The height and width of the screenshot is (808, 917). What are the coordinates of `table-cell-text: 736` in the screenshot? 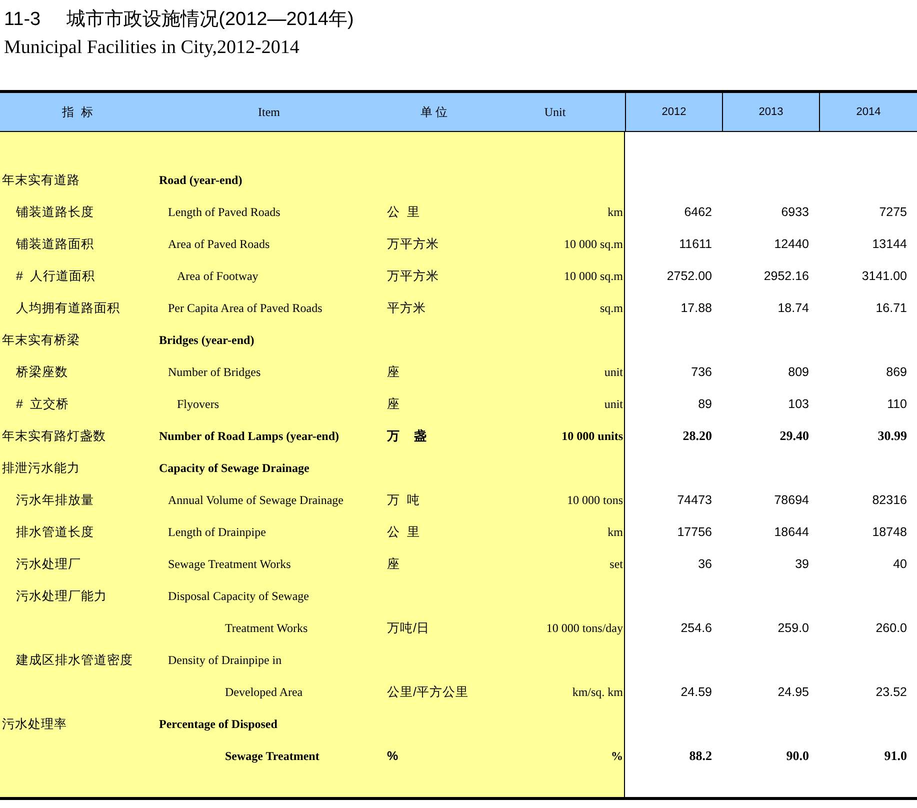 It's located at (701, 372).